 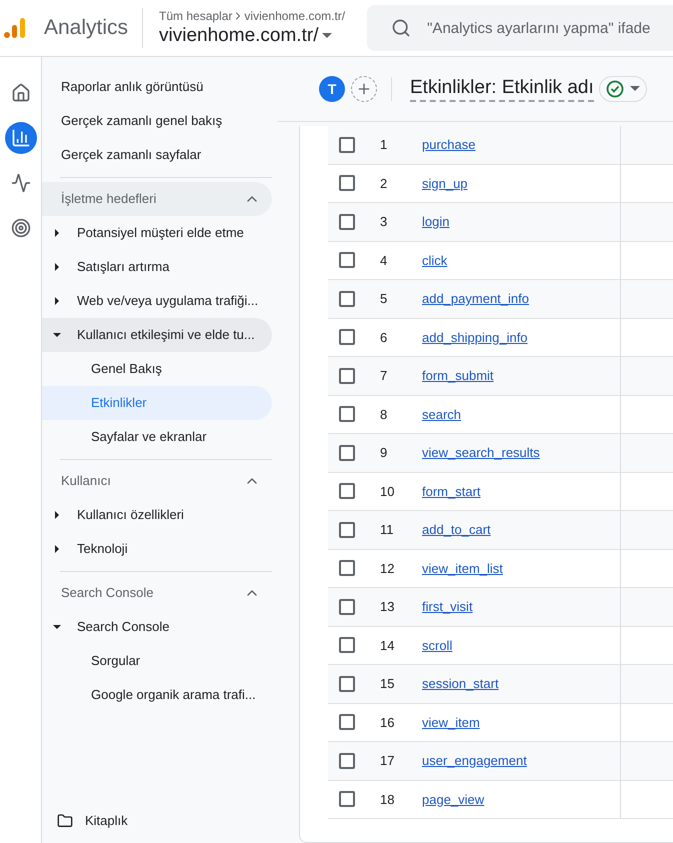 I want to click on rank-cell-text: 1, so click(x=384, y=145).